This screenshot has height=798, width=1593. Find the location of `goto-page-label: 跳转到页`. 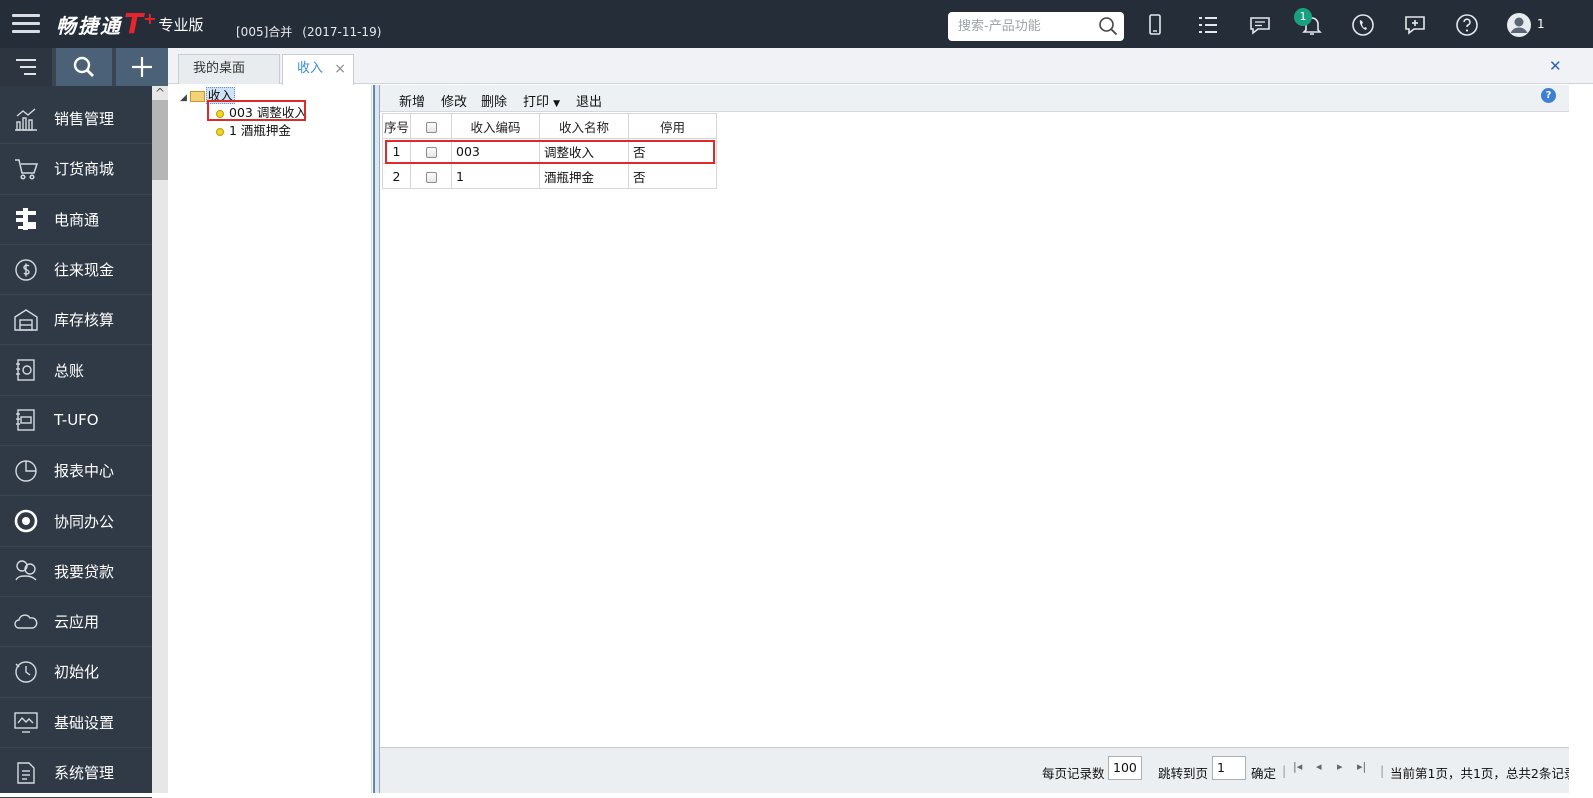

goto-page-label: 跳转到页 is located at coordinates (1183, 773).